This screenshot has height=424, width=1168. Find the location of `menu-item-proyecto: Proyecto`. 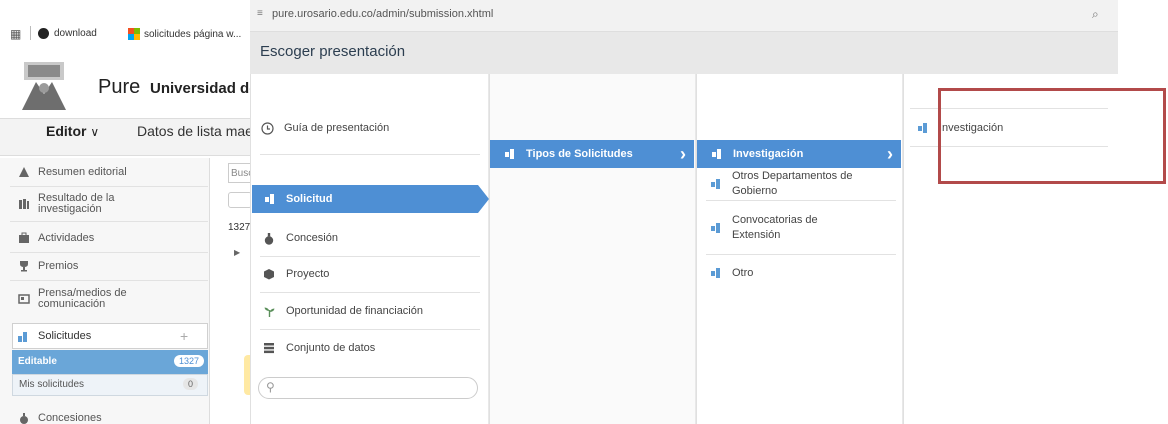

menu-item-proyecto: Proyecto is located at coordinates (295, 274).